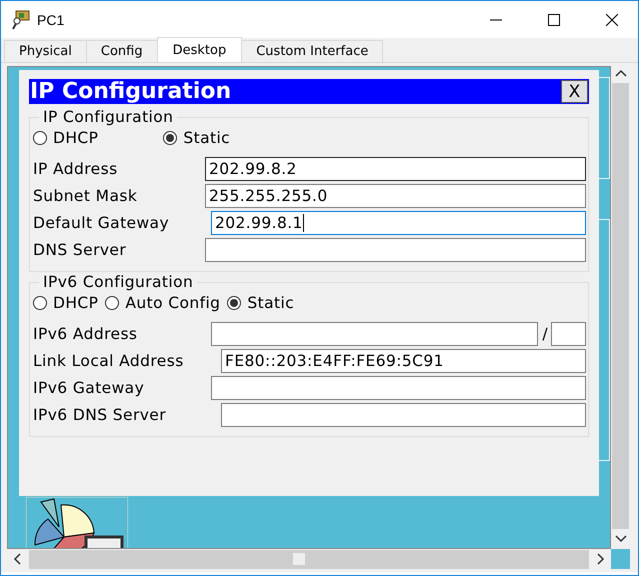  I want to click on tab: Physical, so click(45, 51).